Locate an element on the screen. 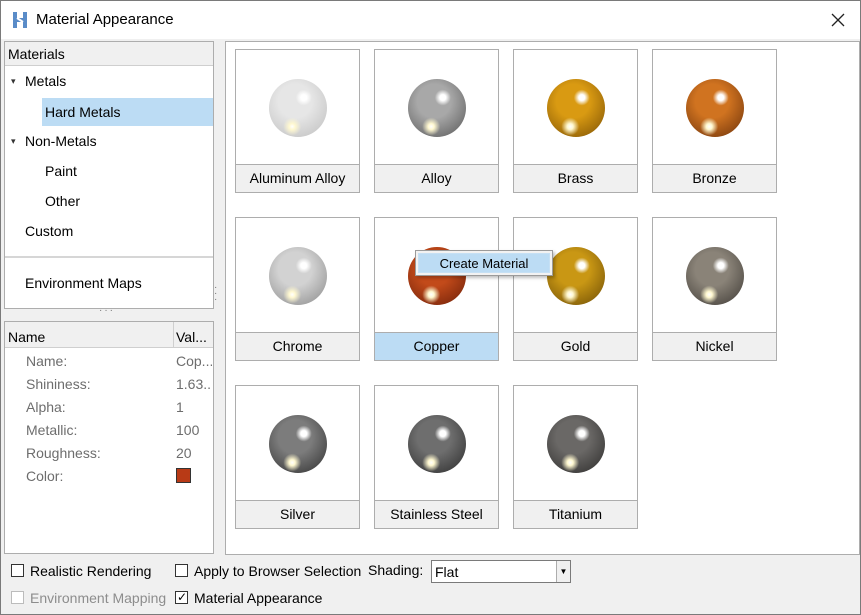 The height and width of the screenshot is (615, 861). tree-header: Materials is located at coordinates (109, 54).